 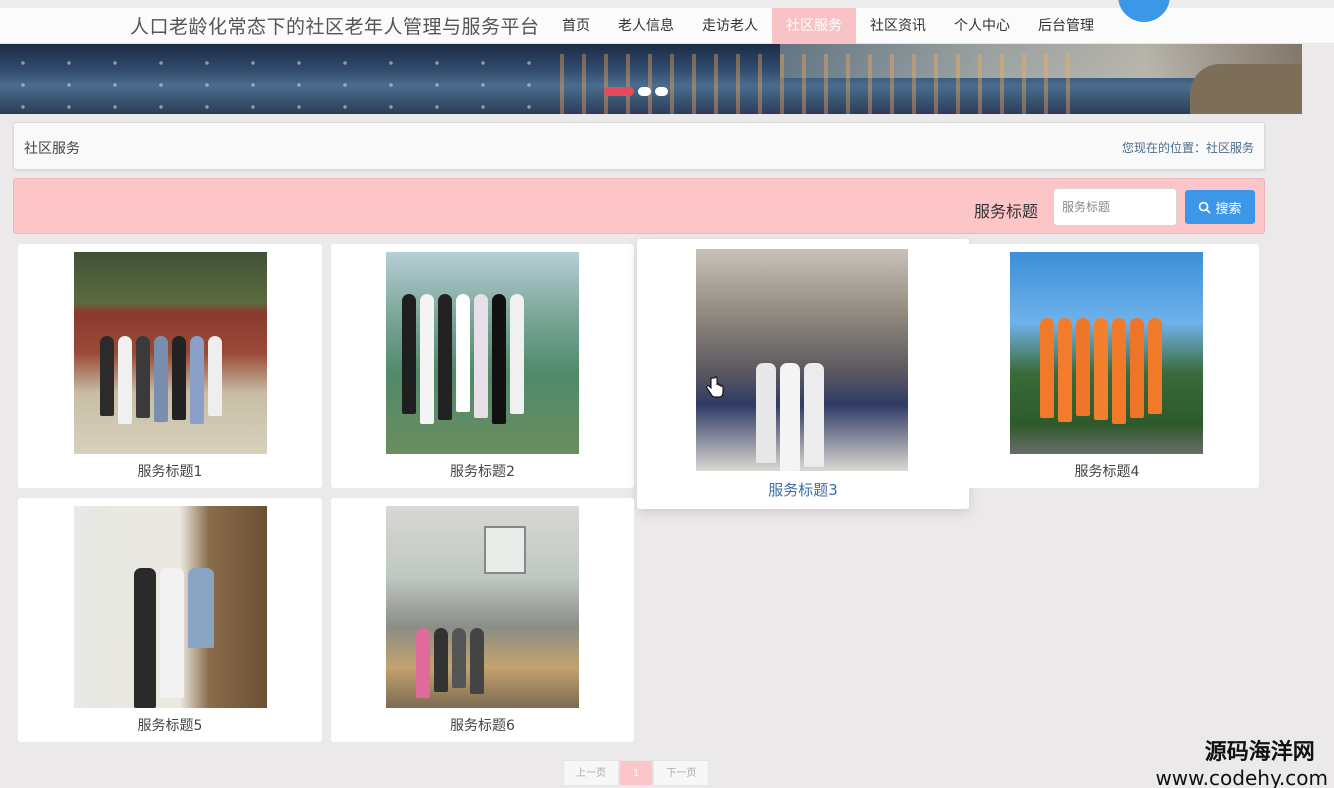 I want to click on nav-item-home: 首页, so click(x=576, y=26).